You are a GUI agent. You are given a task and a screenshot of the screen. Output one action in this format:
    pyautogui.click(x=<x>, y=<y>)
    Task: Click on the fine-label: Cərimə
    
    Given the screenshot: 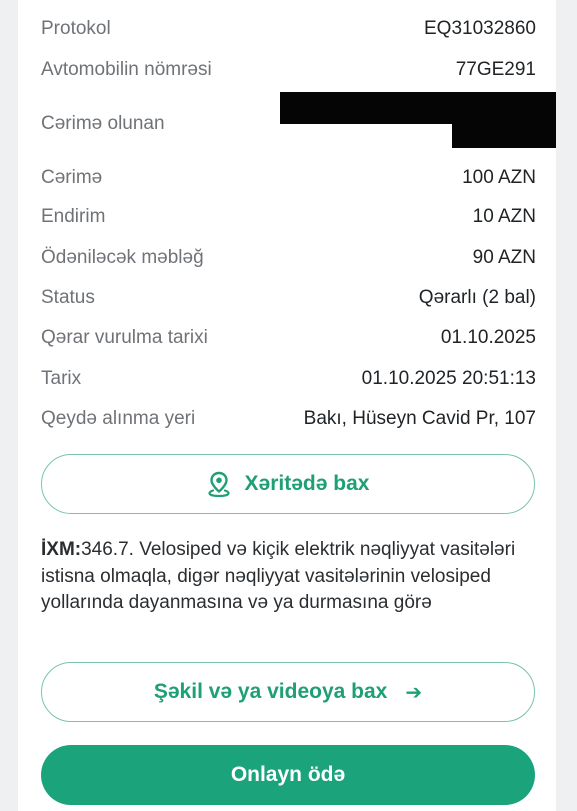 What is the action you would take?
    pyautogui.click(x=72, y=177)
    